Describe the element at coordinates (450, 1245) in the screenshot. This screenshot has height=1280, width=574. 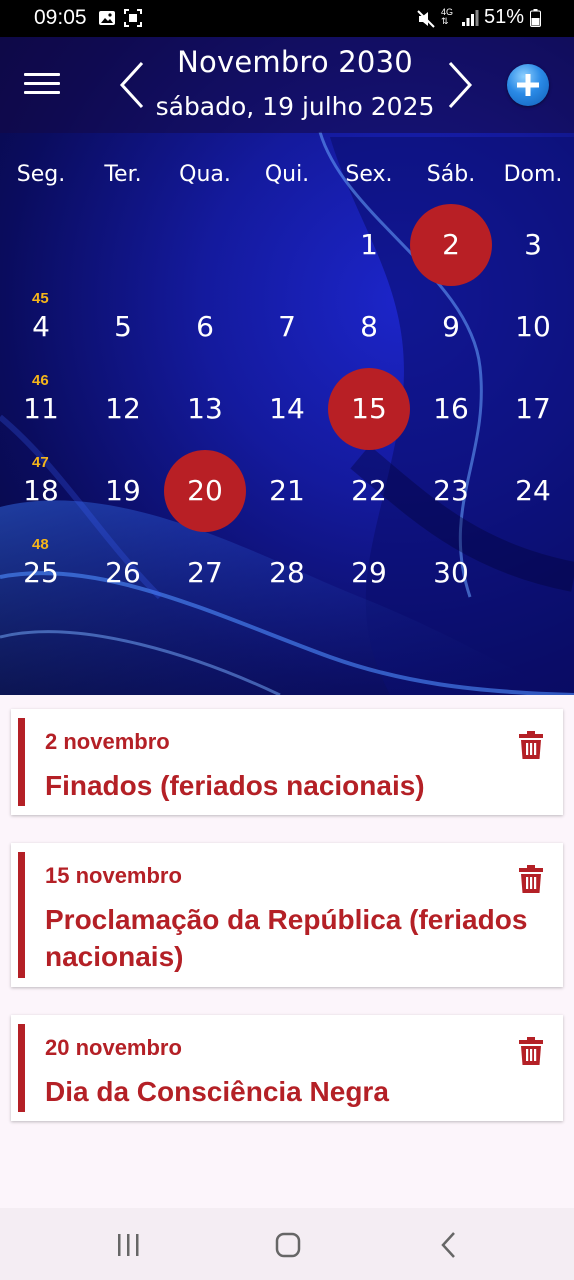
I see `back-icon` at that location.